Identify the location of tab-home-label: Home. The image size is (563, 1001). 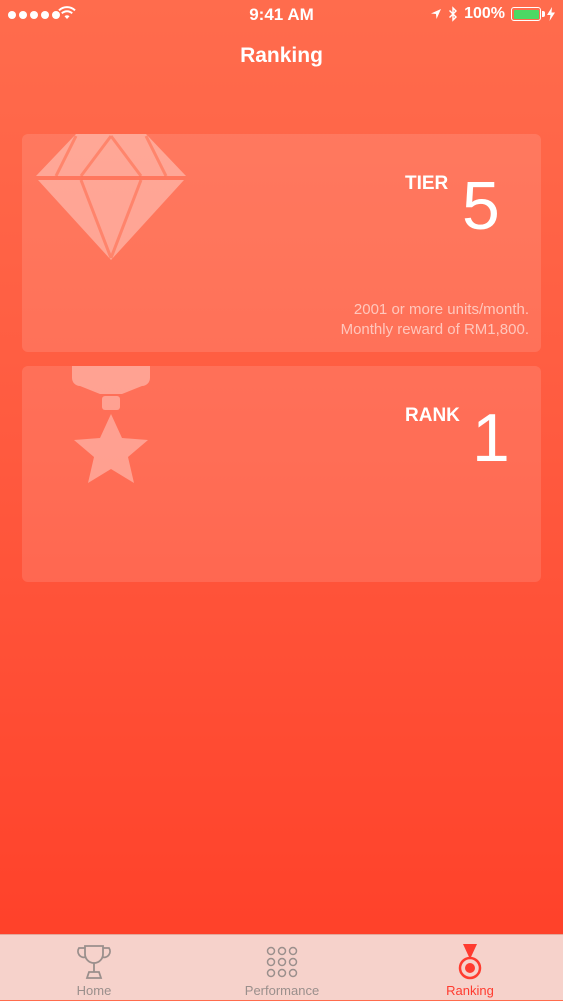
(94, 990).